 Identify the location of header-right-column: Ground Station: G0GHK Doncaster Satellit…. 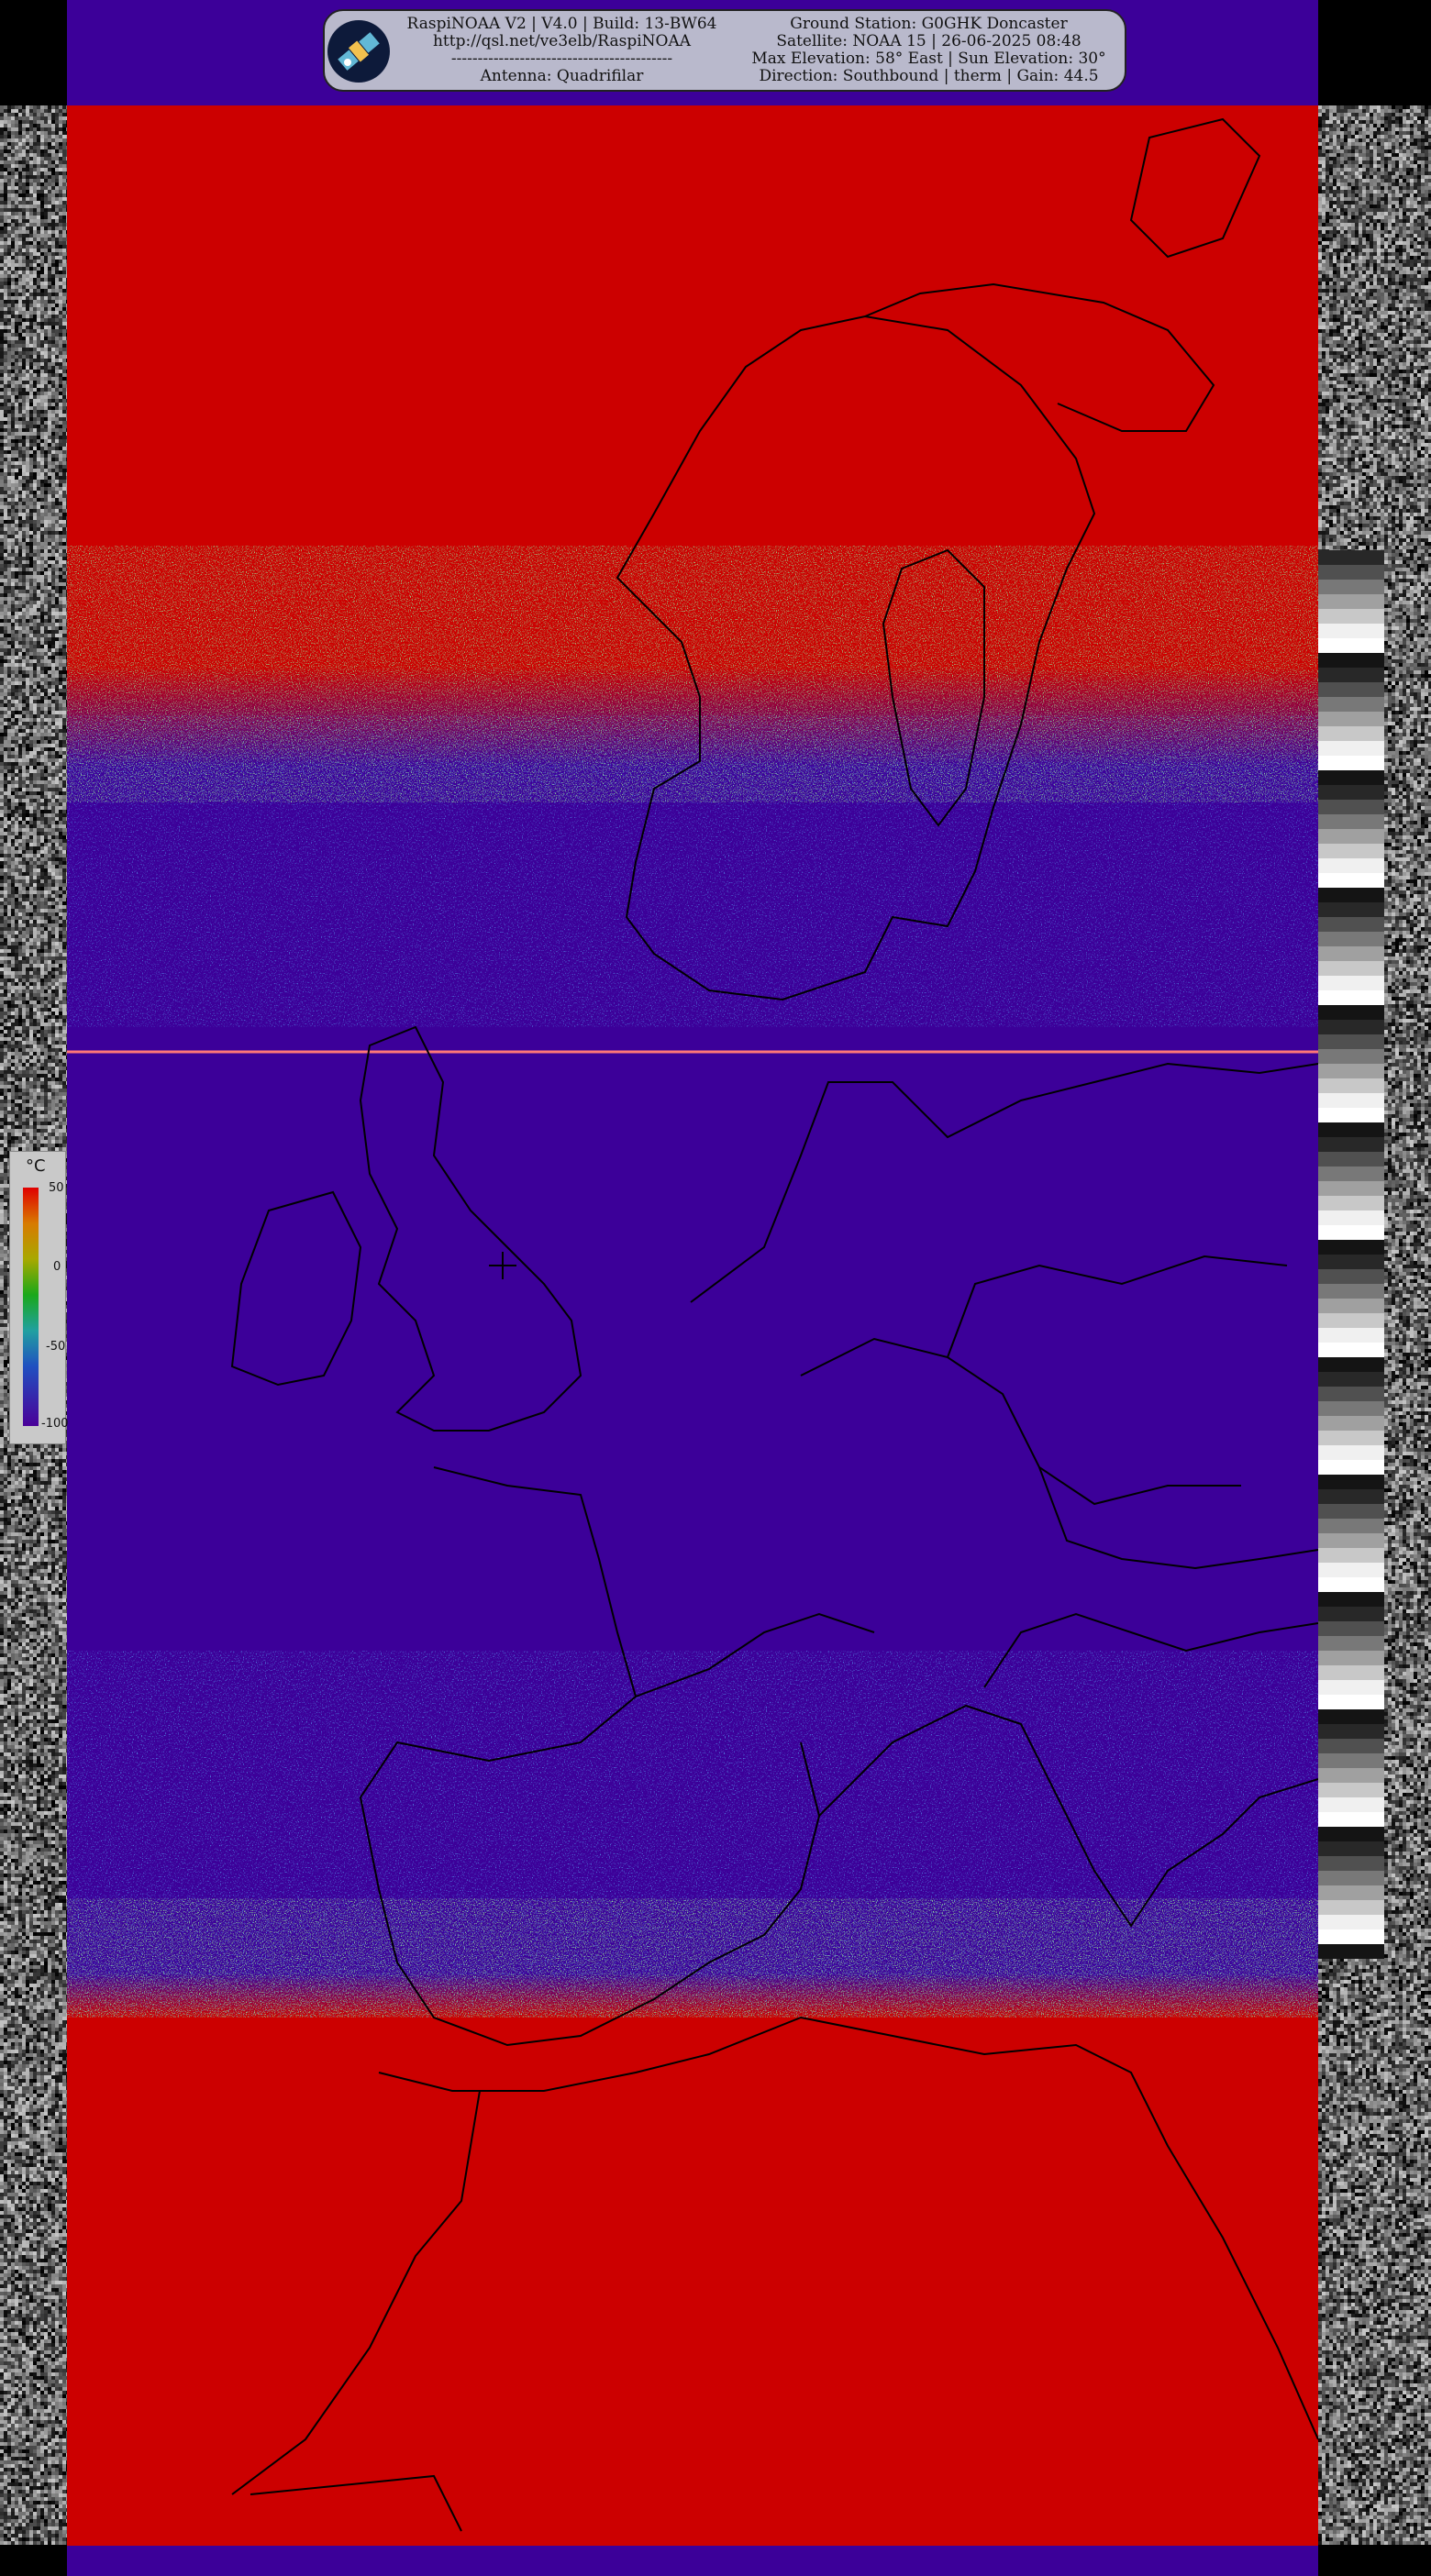
(929, 50).